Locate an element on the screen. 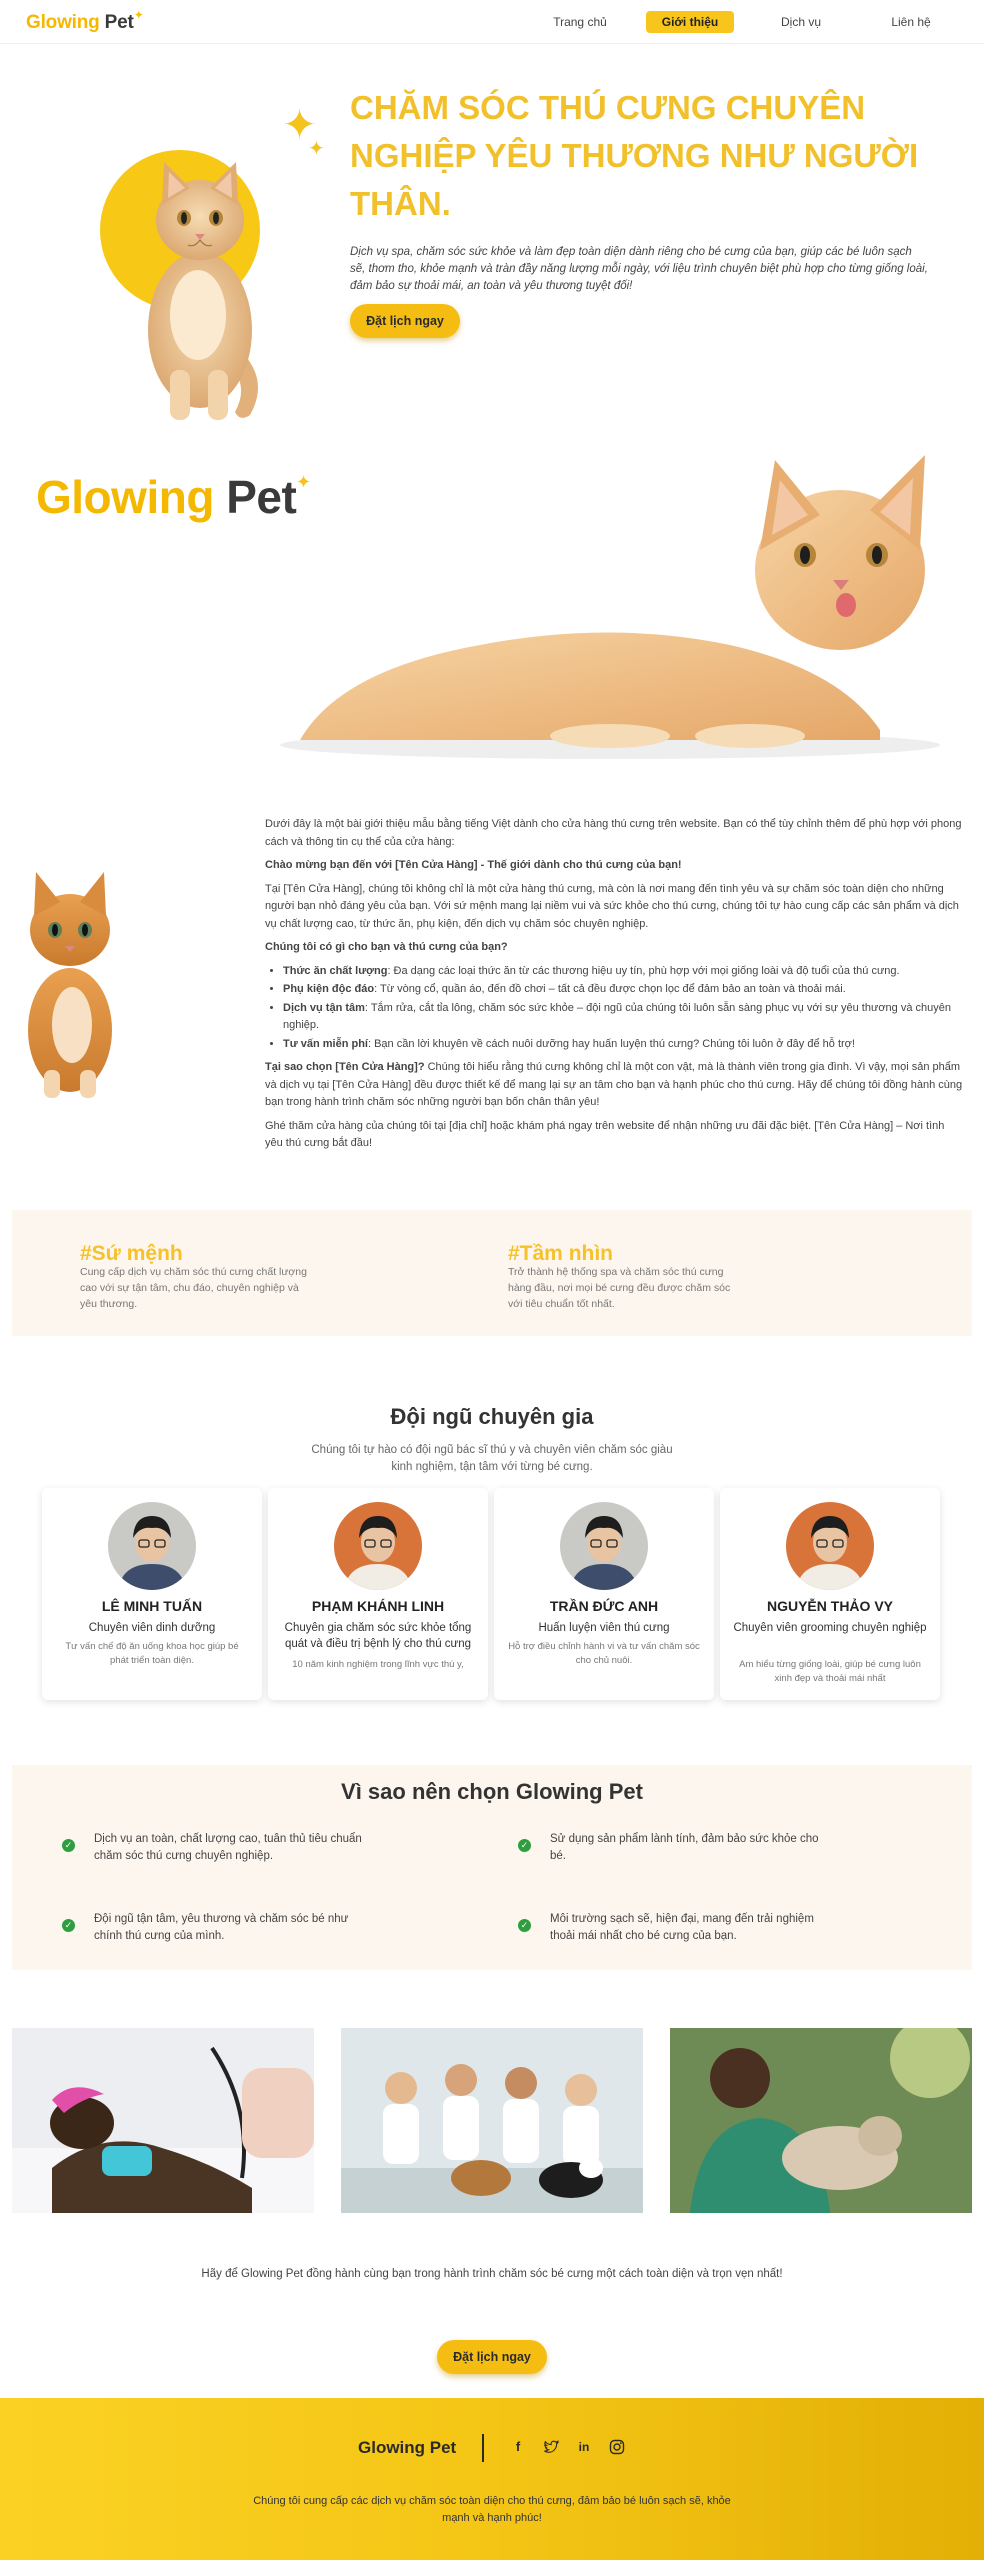 This screenshot has height=2560, width=984. brand-name-part2: Pet is located at coordinates (119, 22).